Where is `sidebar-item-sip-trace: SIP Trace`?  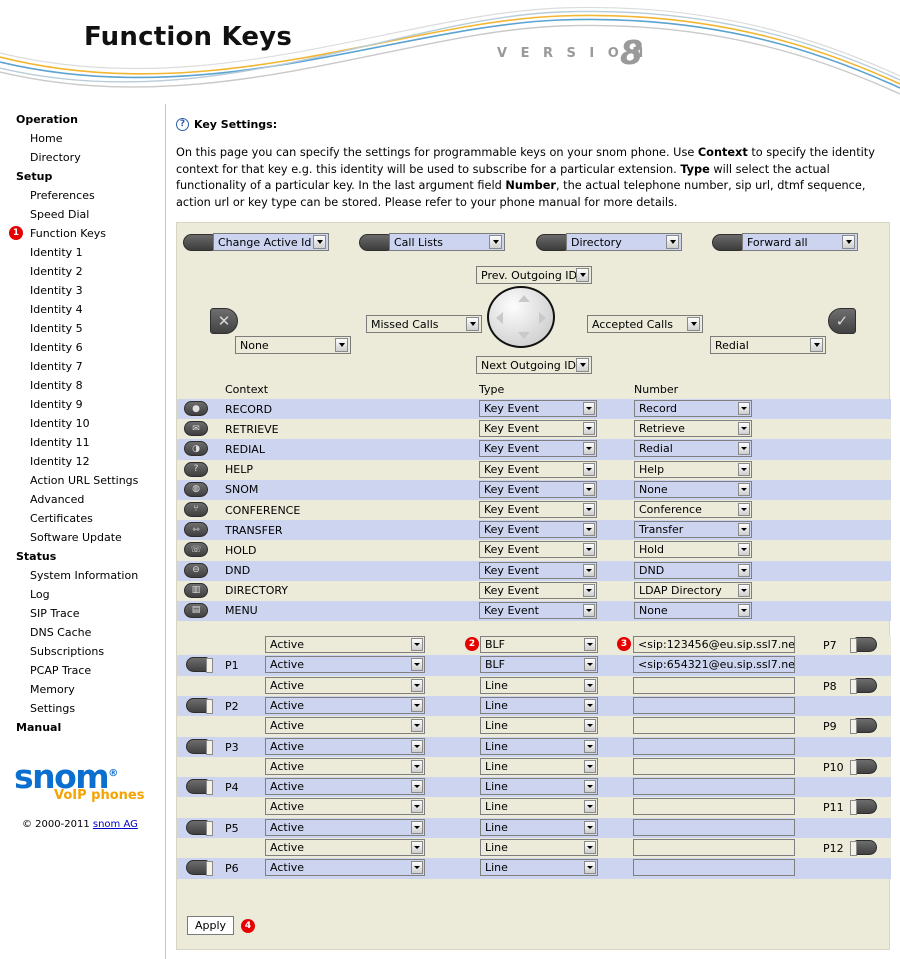 sidebar-item-sip-trace: SIP Trace is located at coordinates (82, 613).